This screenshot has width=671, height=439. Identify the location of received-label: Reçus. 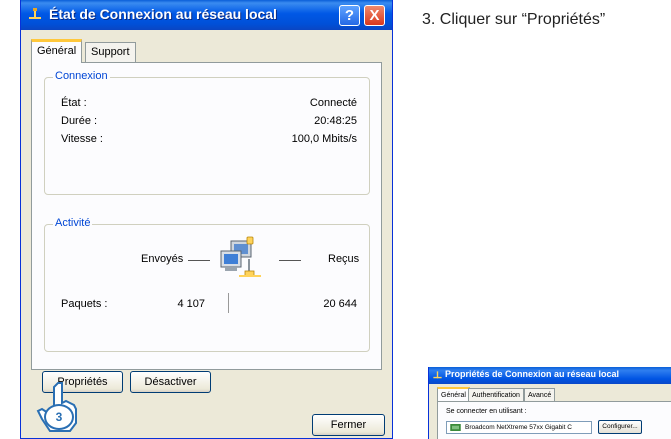
(344, 259).